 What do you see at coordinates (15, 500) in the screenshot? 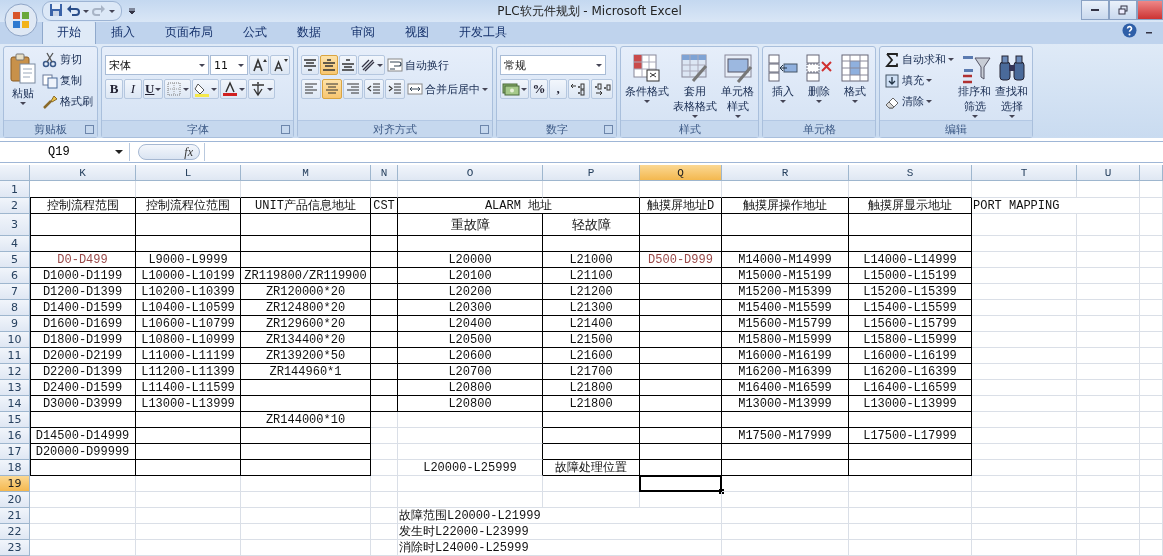
I see `row-header: 20` at bounding box center [15, 500].